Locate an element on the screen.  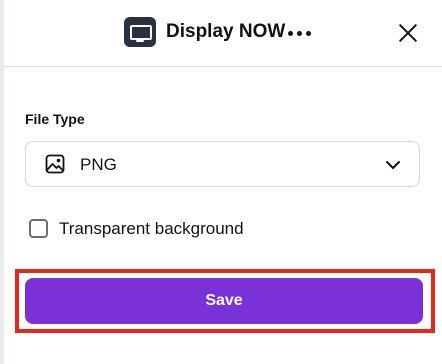
monitor-icon is located at coordinates (140, 32).